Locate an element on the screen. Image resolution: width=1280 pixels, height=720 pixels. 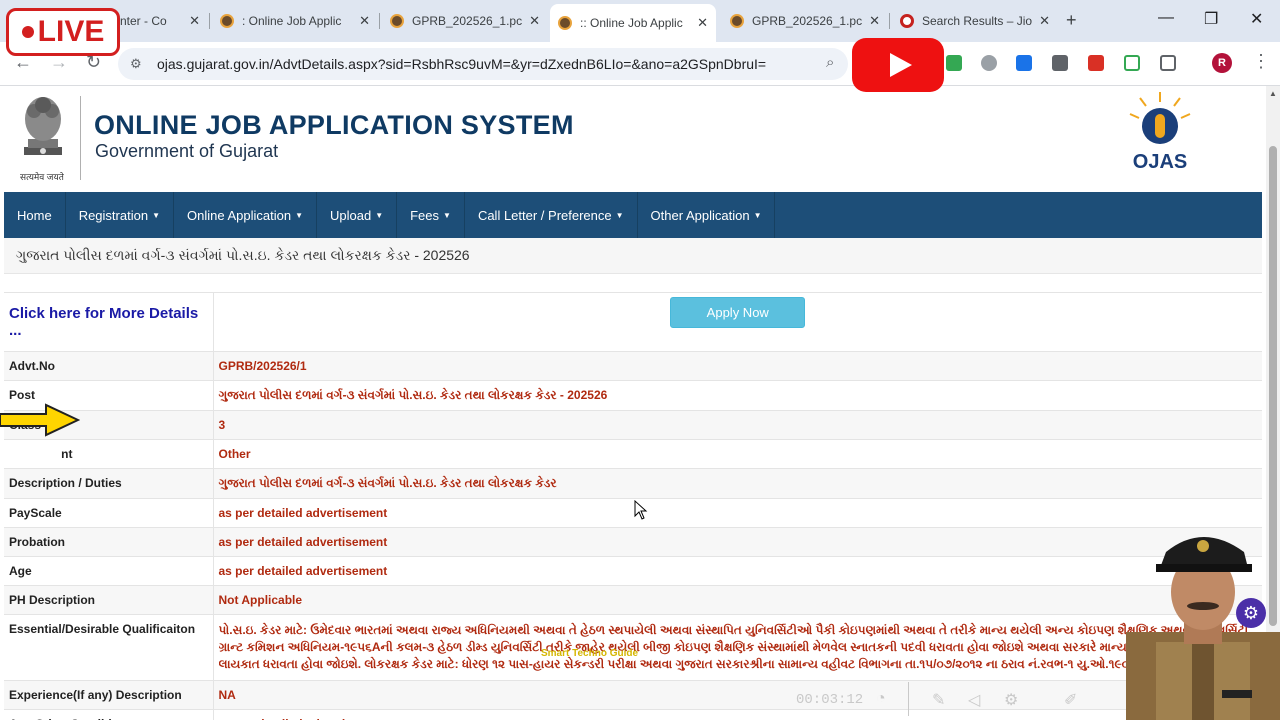
nav-upload: Upload ▼ is located at coordinates (357, 215).